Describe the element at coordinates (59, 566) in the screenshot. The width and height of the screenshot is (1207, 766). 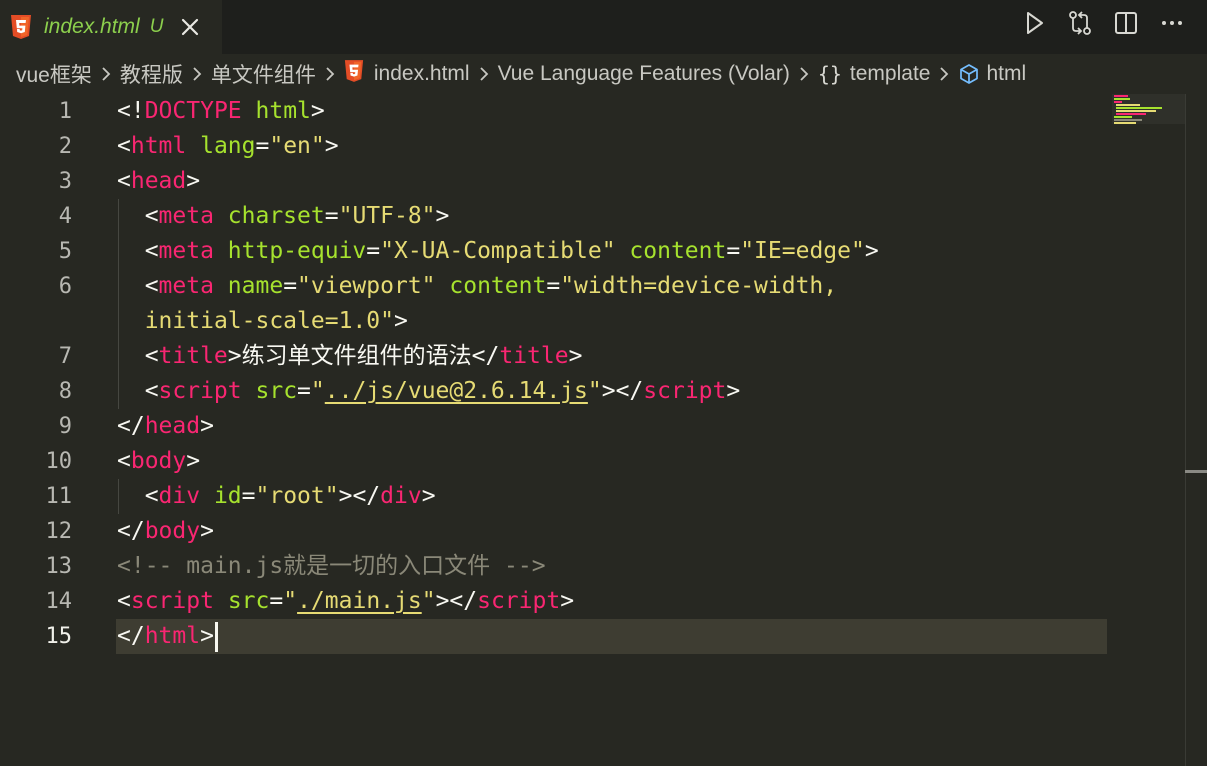
I see `line-number: 13` at that location.